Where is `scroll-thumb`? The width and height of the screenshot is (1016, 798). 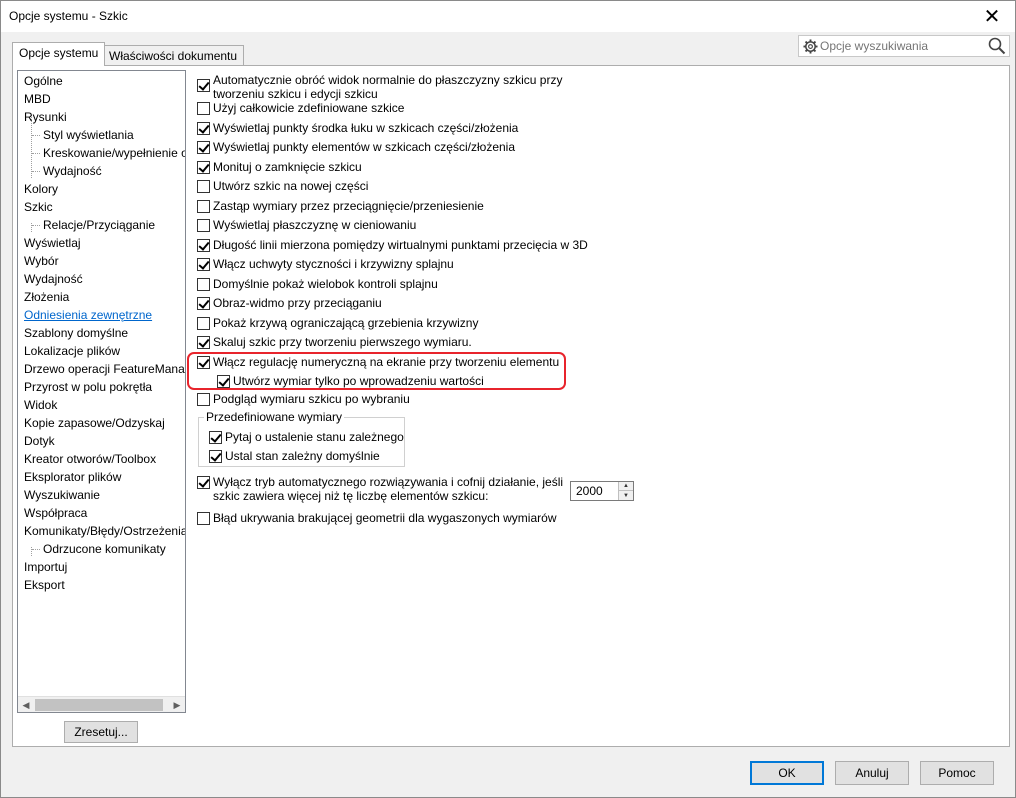 scroll-thumb is located at coordinates (99, 705).